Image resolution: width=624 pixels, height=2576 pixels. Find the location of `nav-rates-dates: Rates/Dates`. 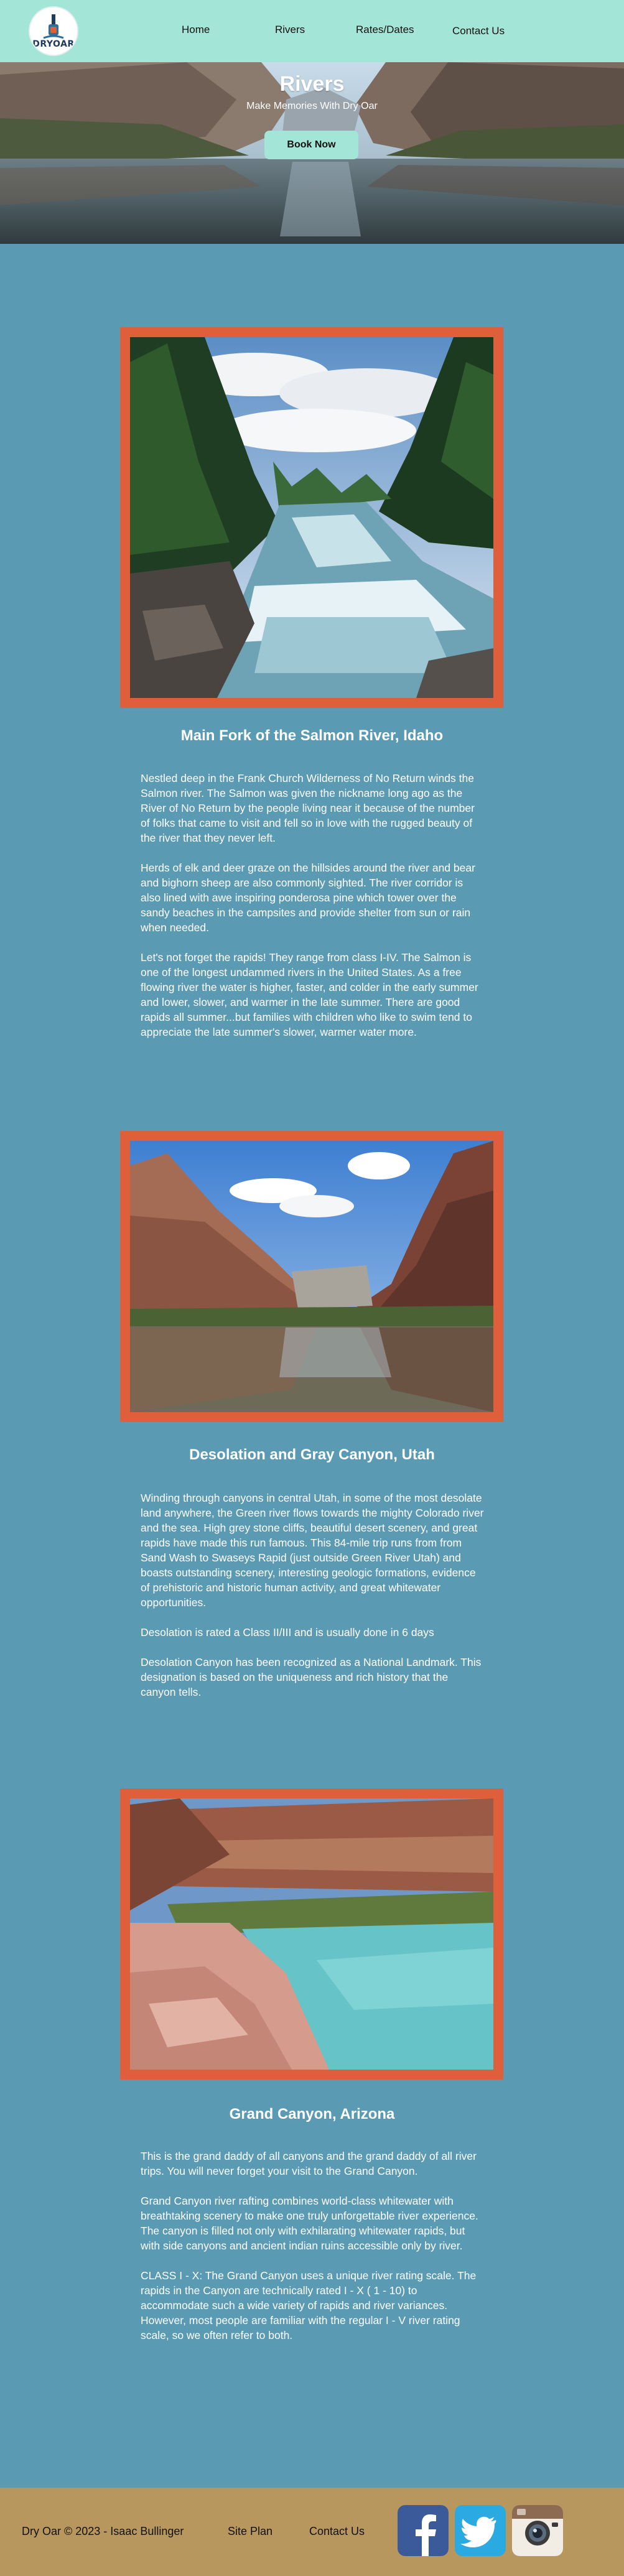

nav-rates-dates: Rates/Dates is located at coordinates (385, 30).